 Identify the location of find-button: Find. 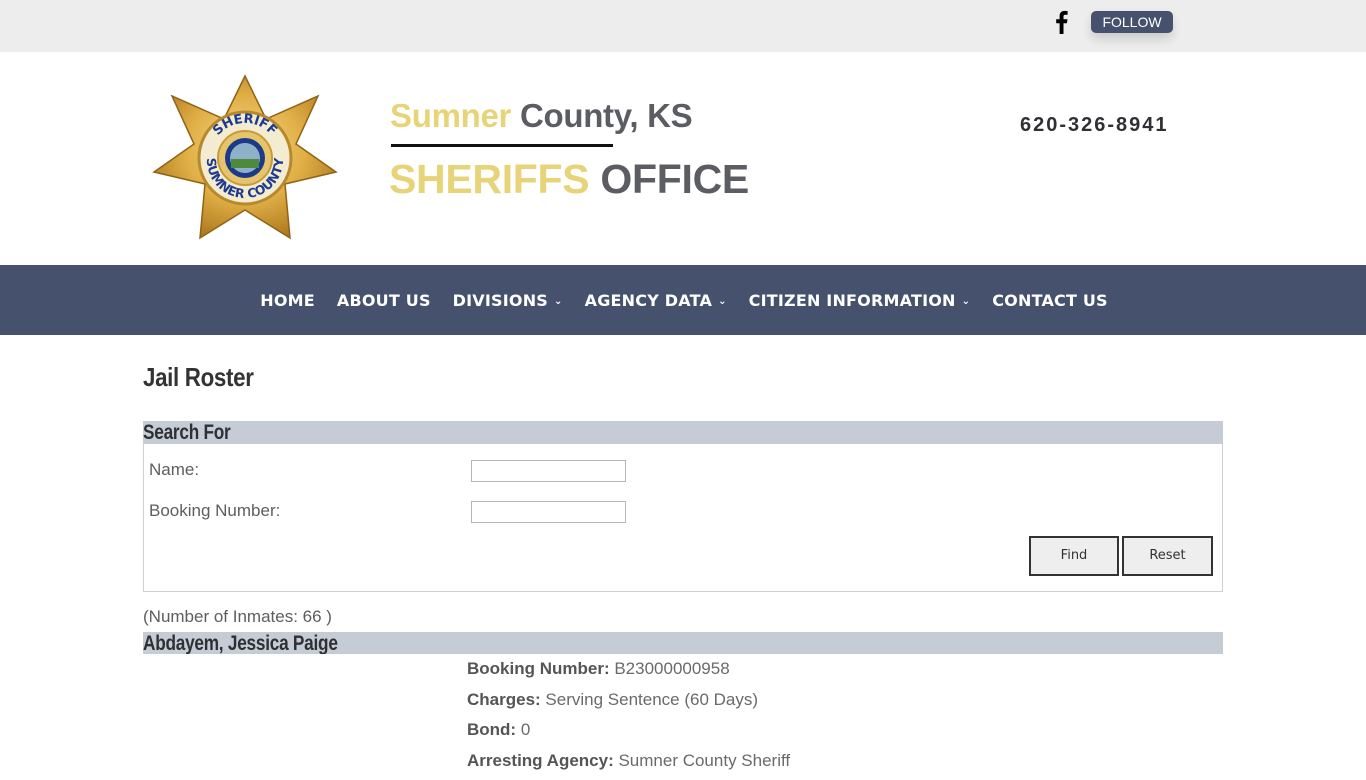
(1074, 556).